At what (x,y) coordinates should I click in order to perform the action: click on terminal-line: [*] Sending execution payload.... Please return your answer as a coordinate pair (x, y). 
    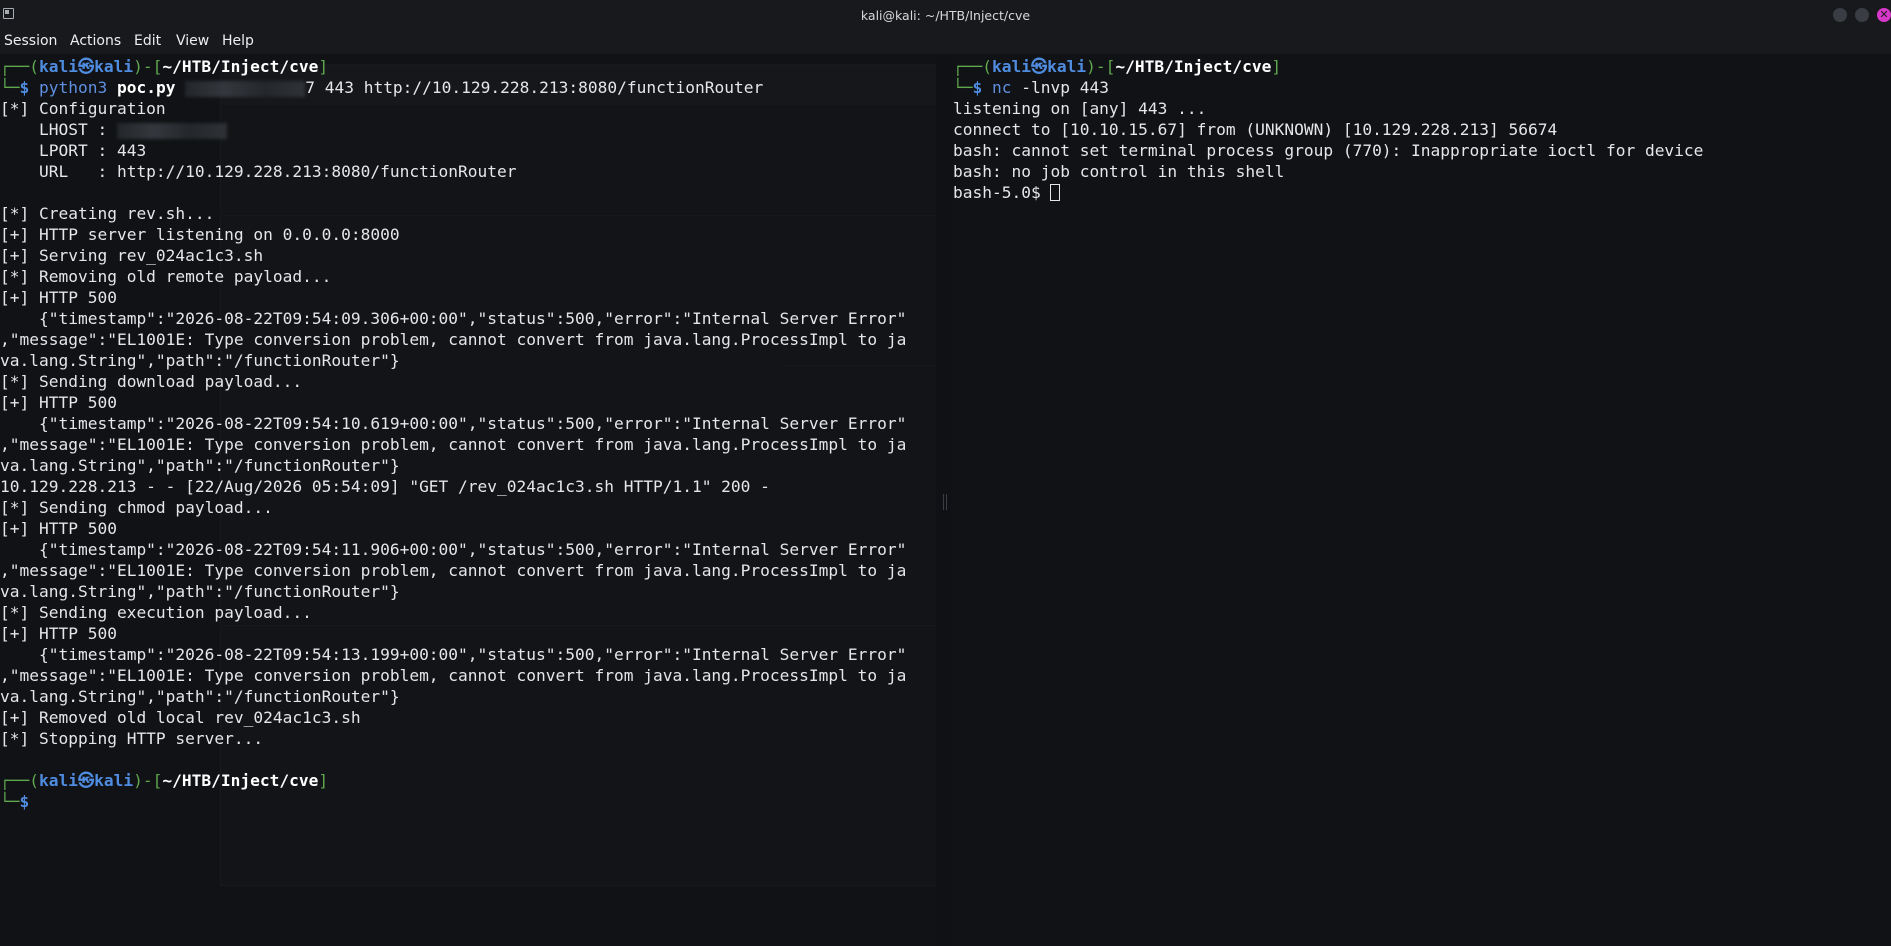
    Looking at the image, I should click on (156, 612).